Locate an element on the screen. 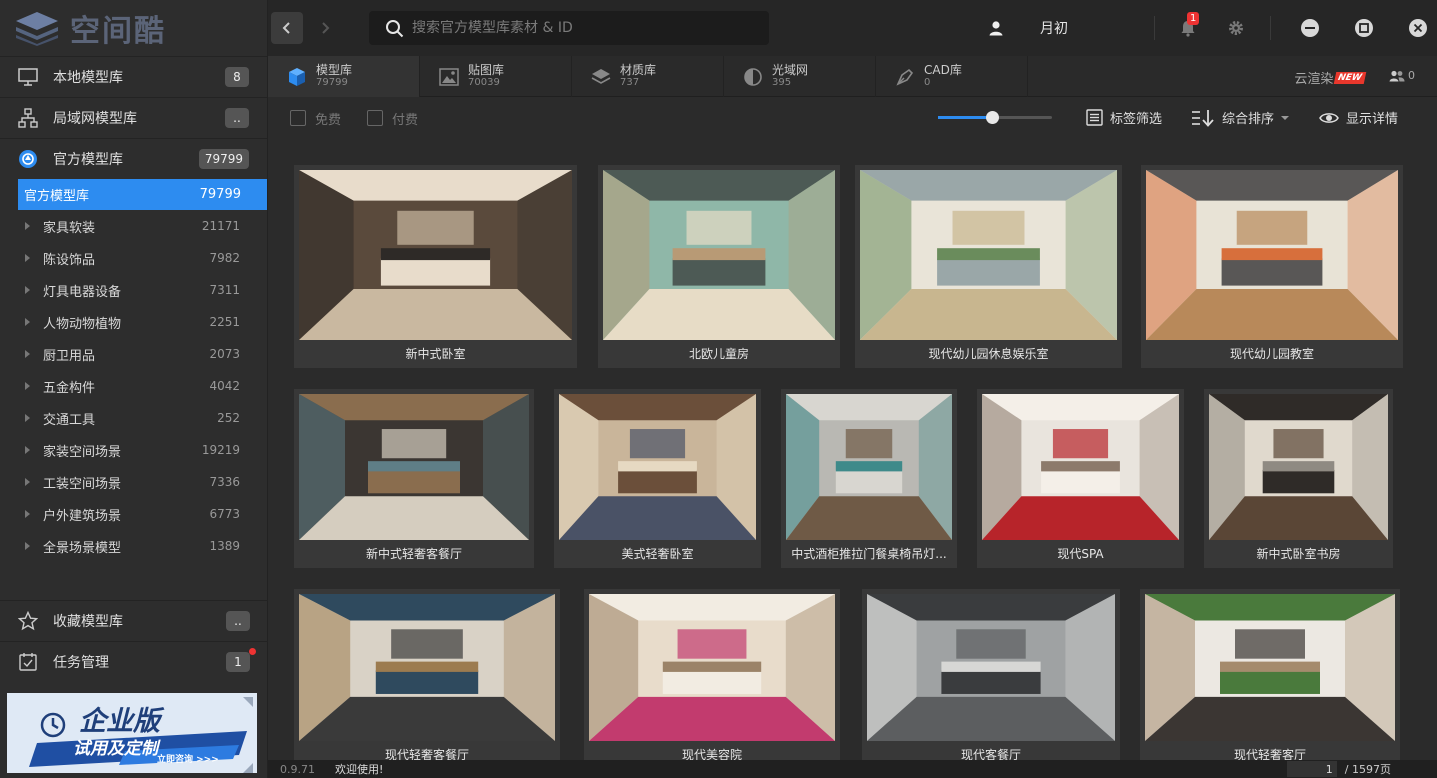  tab-textures: 贴图库 70039 is located at coordinates (496, 76).